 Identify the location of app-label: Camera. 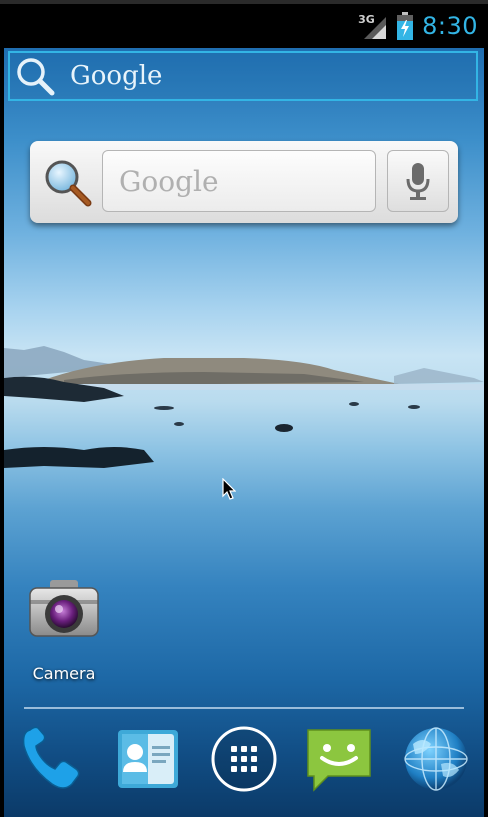
(64, 673).